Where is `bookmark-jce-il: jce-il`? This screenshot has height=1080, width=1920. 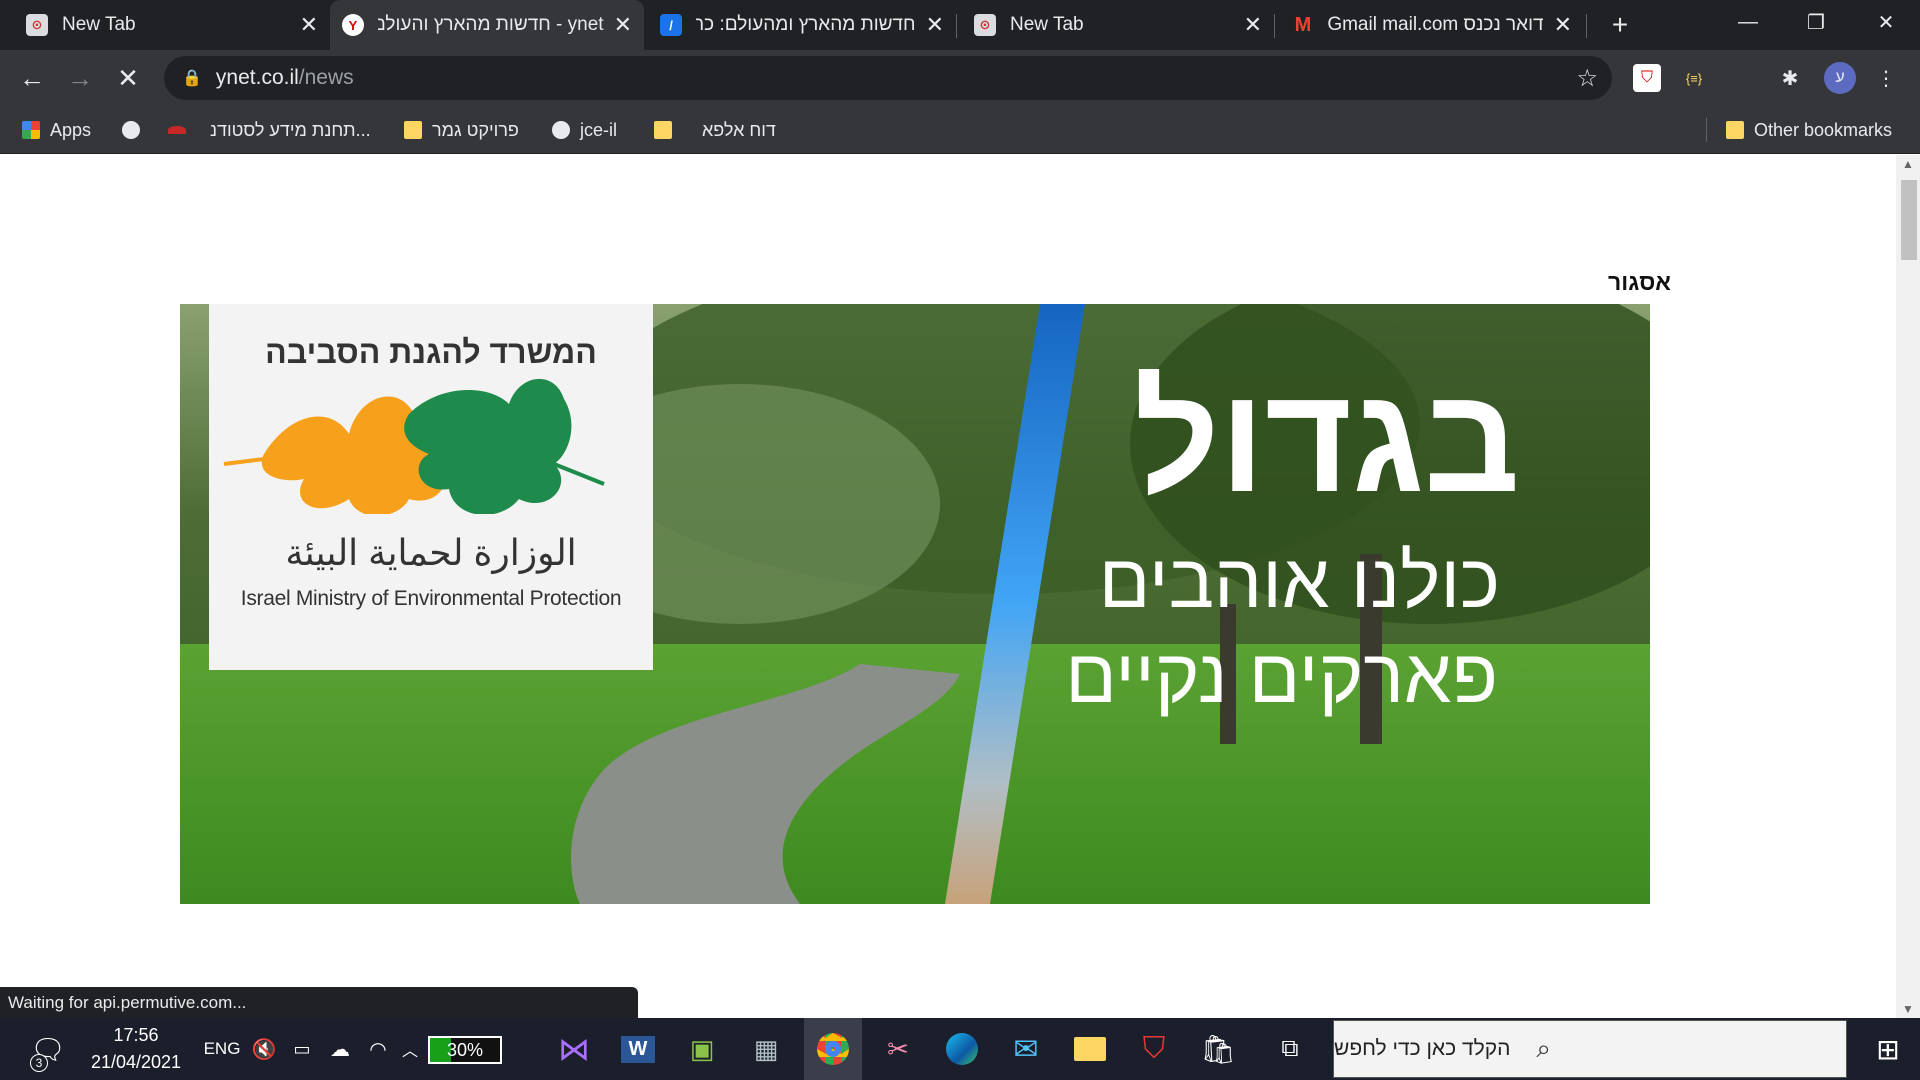
bookmark-jce-il: jce-il is located at coordinates (584, 130).